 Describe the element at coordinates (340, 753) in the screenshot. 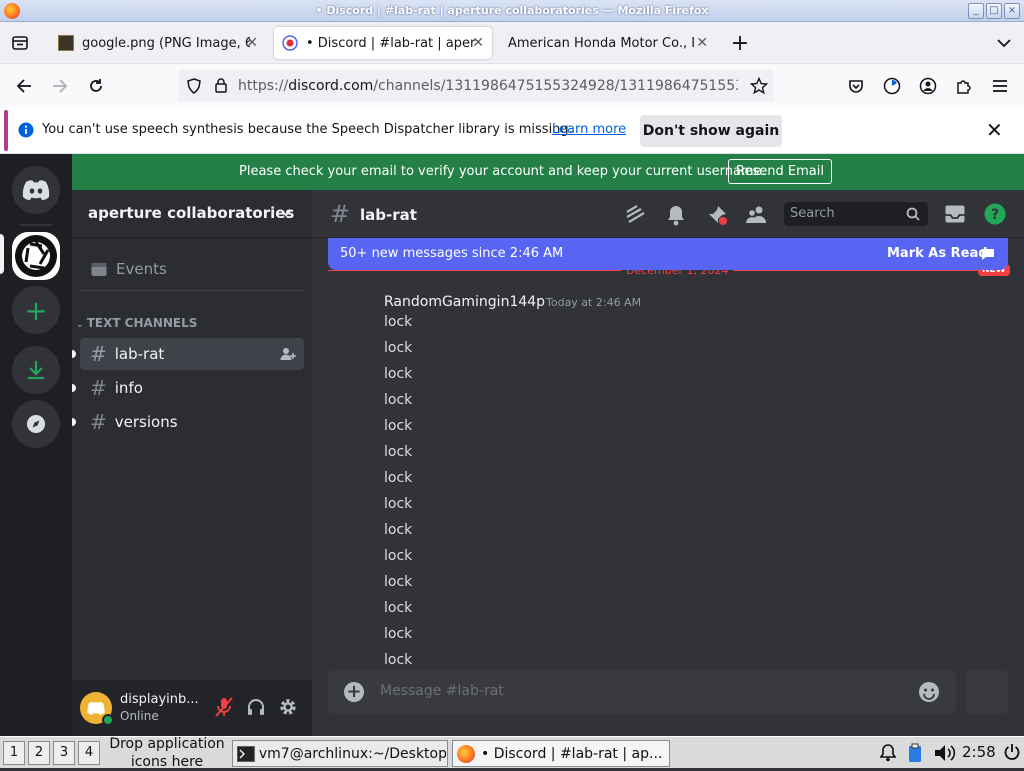

I see `task-terminal: vm7@archlinux:~/Desktop` at that location.